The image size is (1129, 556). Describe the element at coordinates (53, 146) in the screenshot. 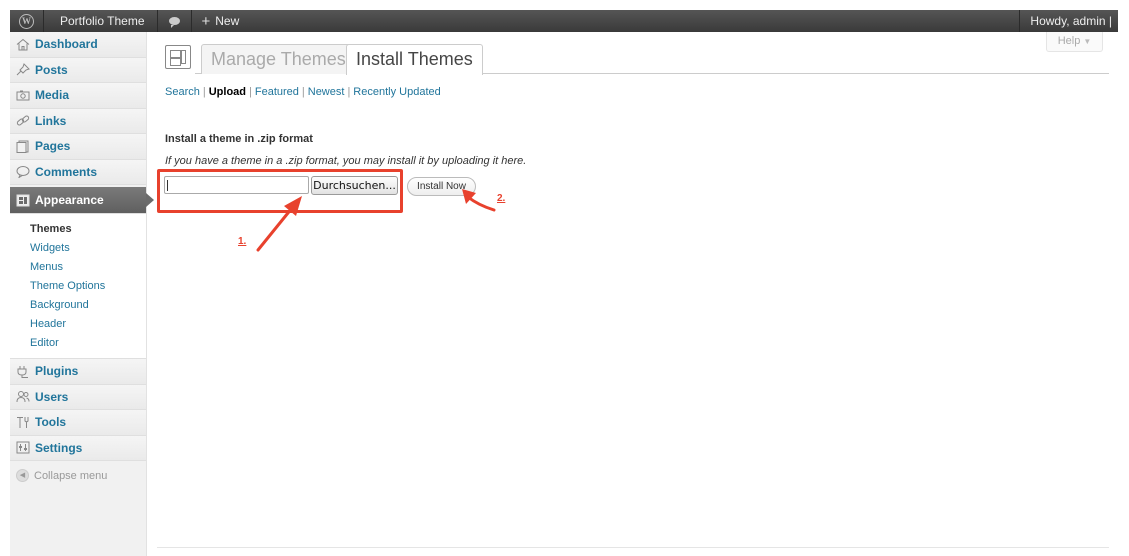

I see `sidebar-item-label: Pages` at that location.